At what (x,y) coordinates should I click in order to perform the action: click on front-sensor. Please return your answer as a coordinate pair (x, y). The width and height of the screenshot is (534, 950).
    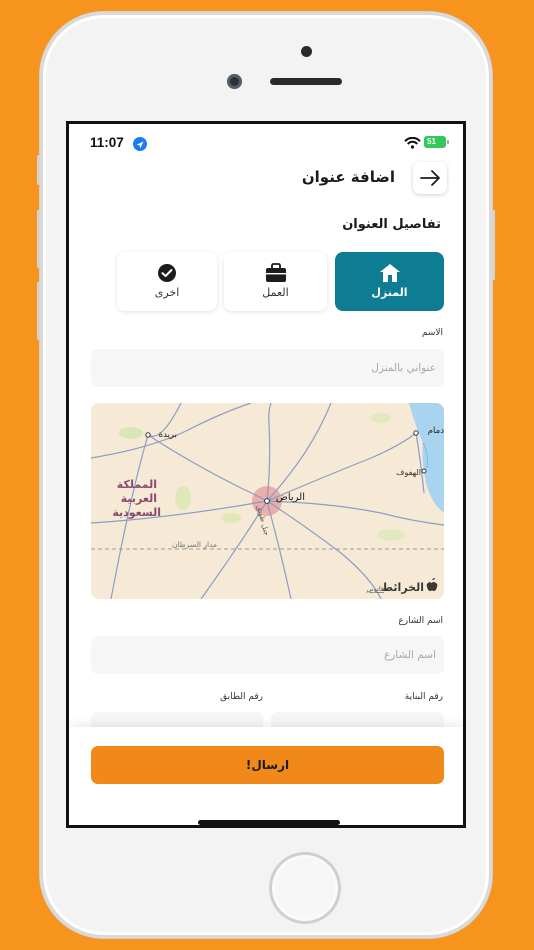
    Looking at the image, I should click on (306, 51).